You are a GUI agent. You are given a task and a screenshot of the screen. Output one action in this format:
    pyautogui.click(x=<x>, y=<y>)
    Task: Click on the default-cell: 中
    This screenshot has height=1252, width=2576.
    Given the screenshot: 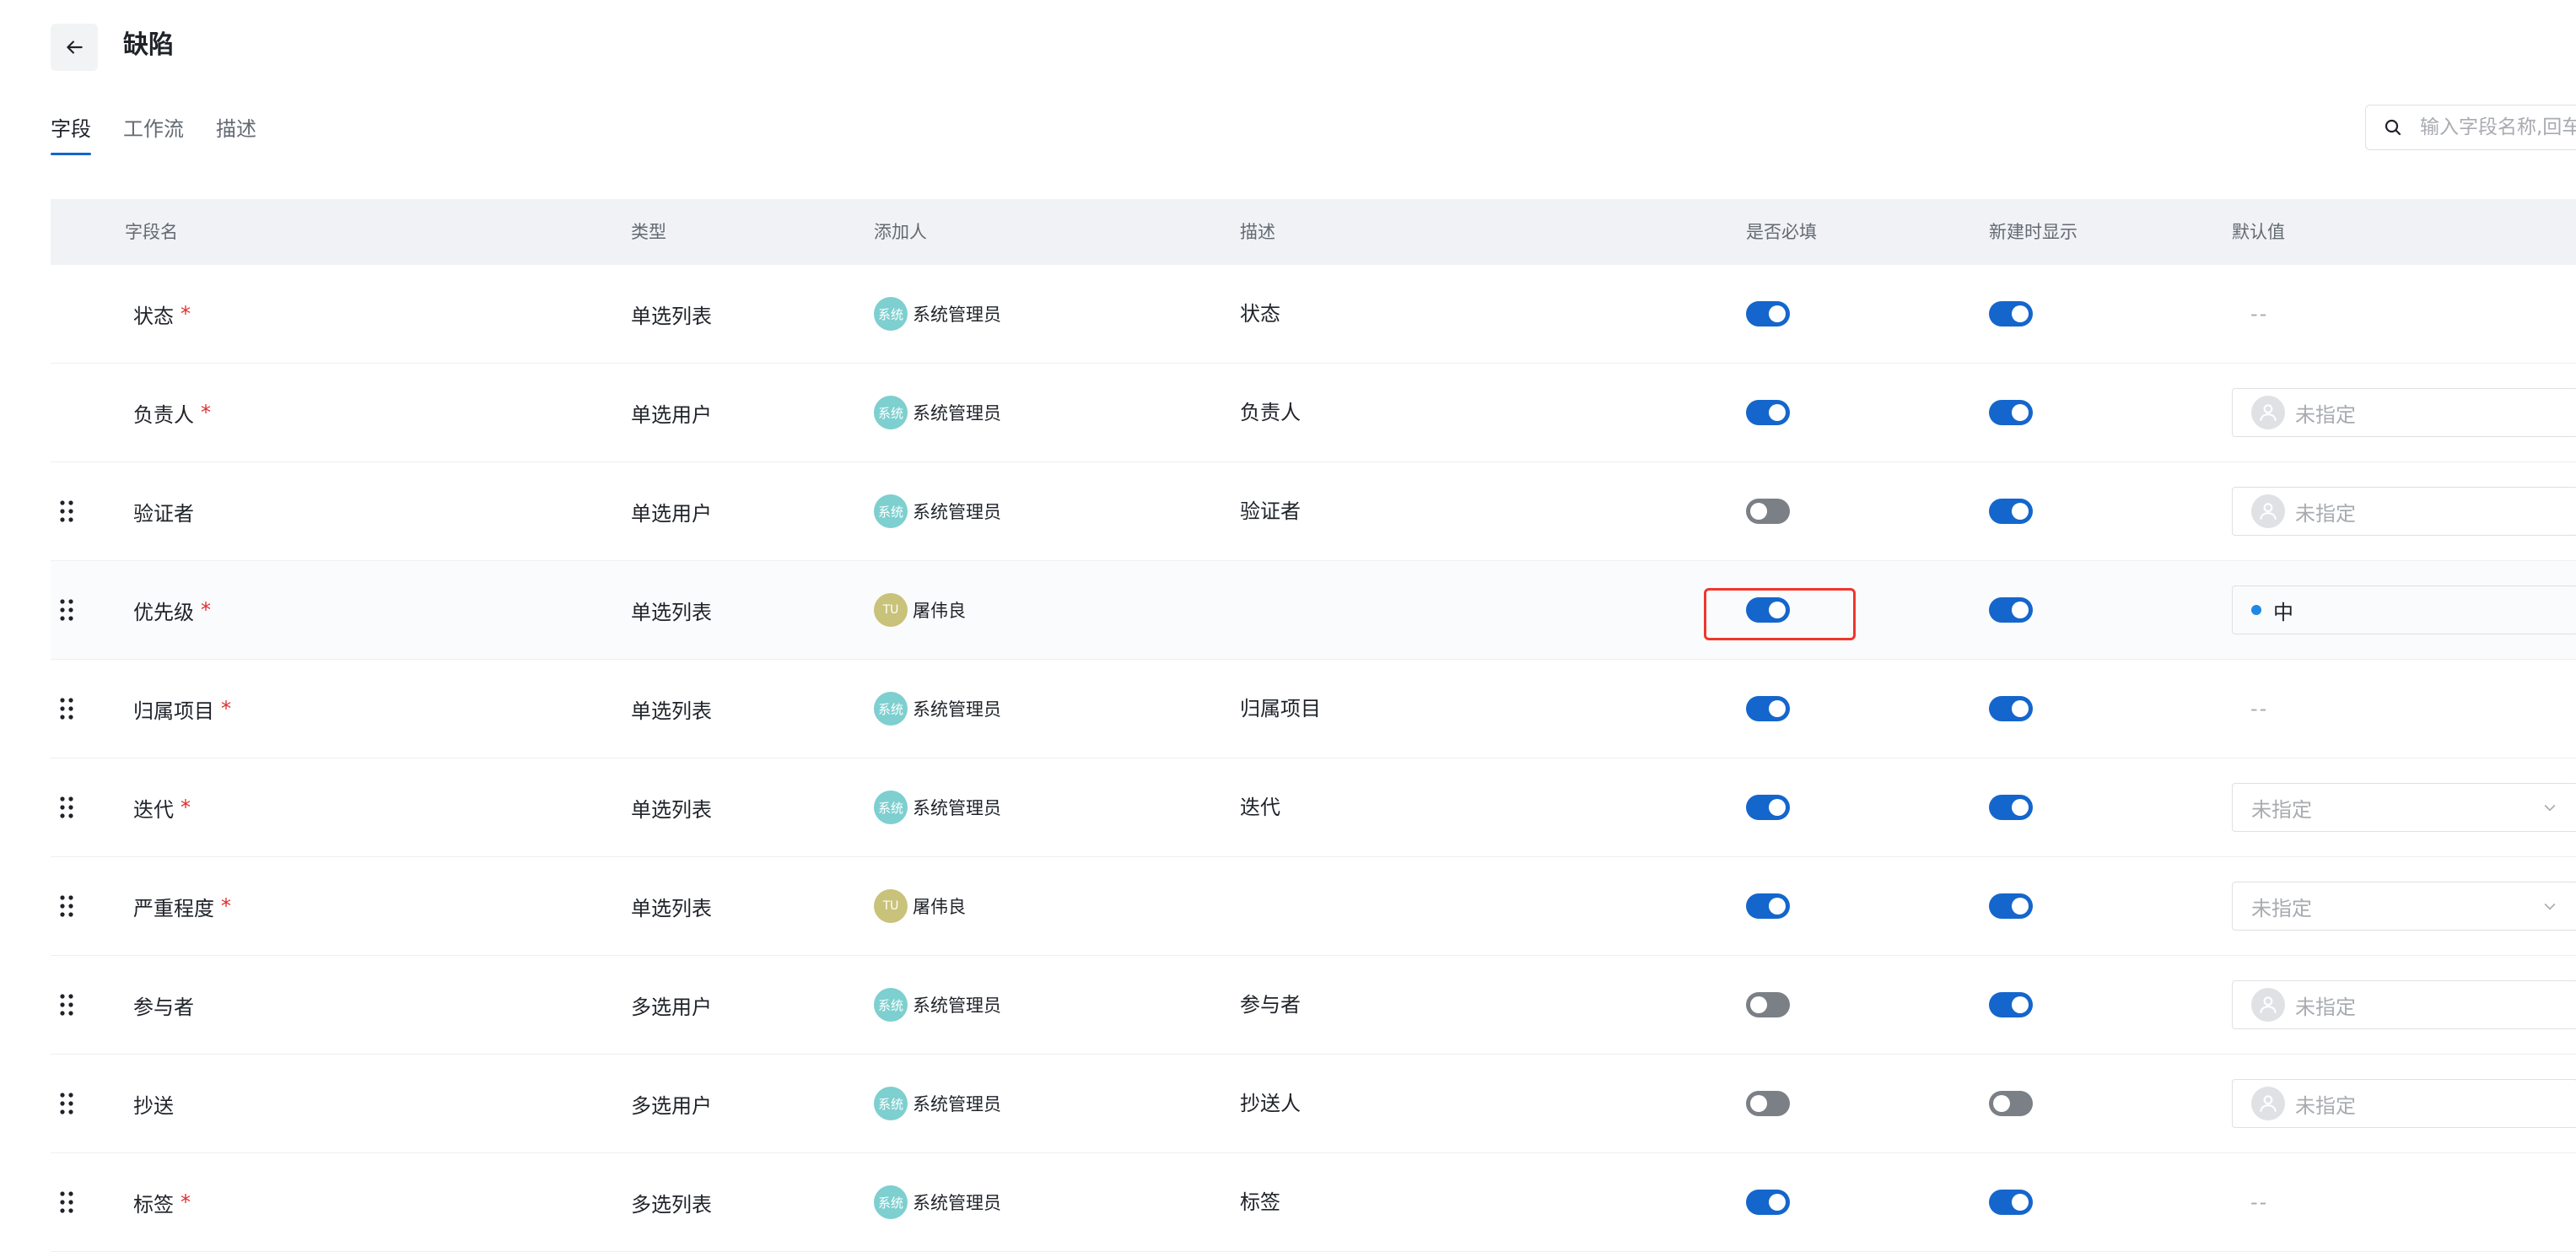 What is the action you would take?
    pyautogui.click(x=2404, y=610)
    